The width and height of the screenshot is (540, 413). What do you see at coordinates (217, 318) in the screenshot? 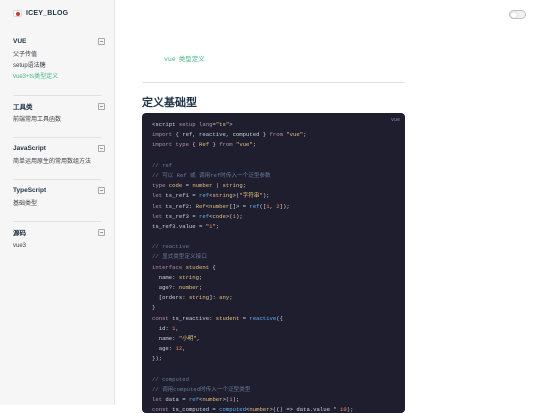
I see `code-line: const ts_reactive: student = reactive({` at bounding box center [217, 318].